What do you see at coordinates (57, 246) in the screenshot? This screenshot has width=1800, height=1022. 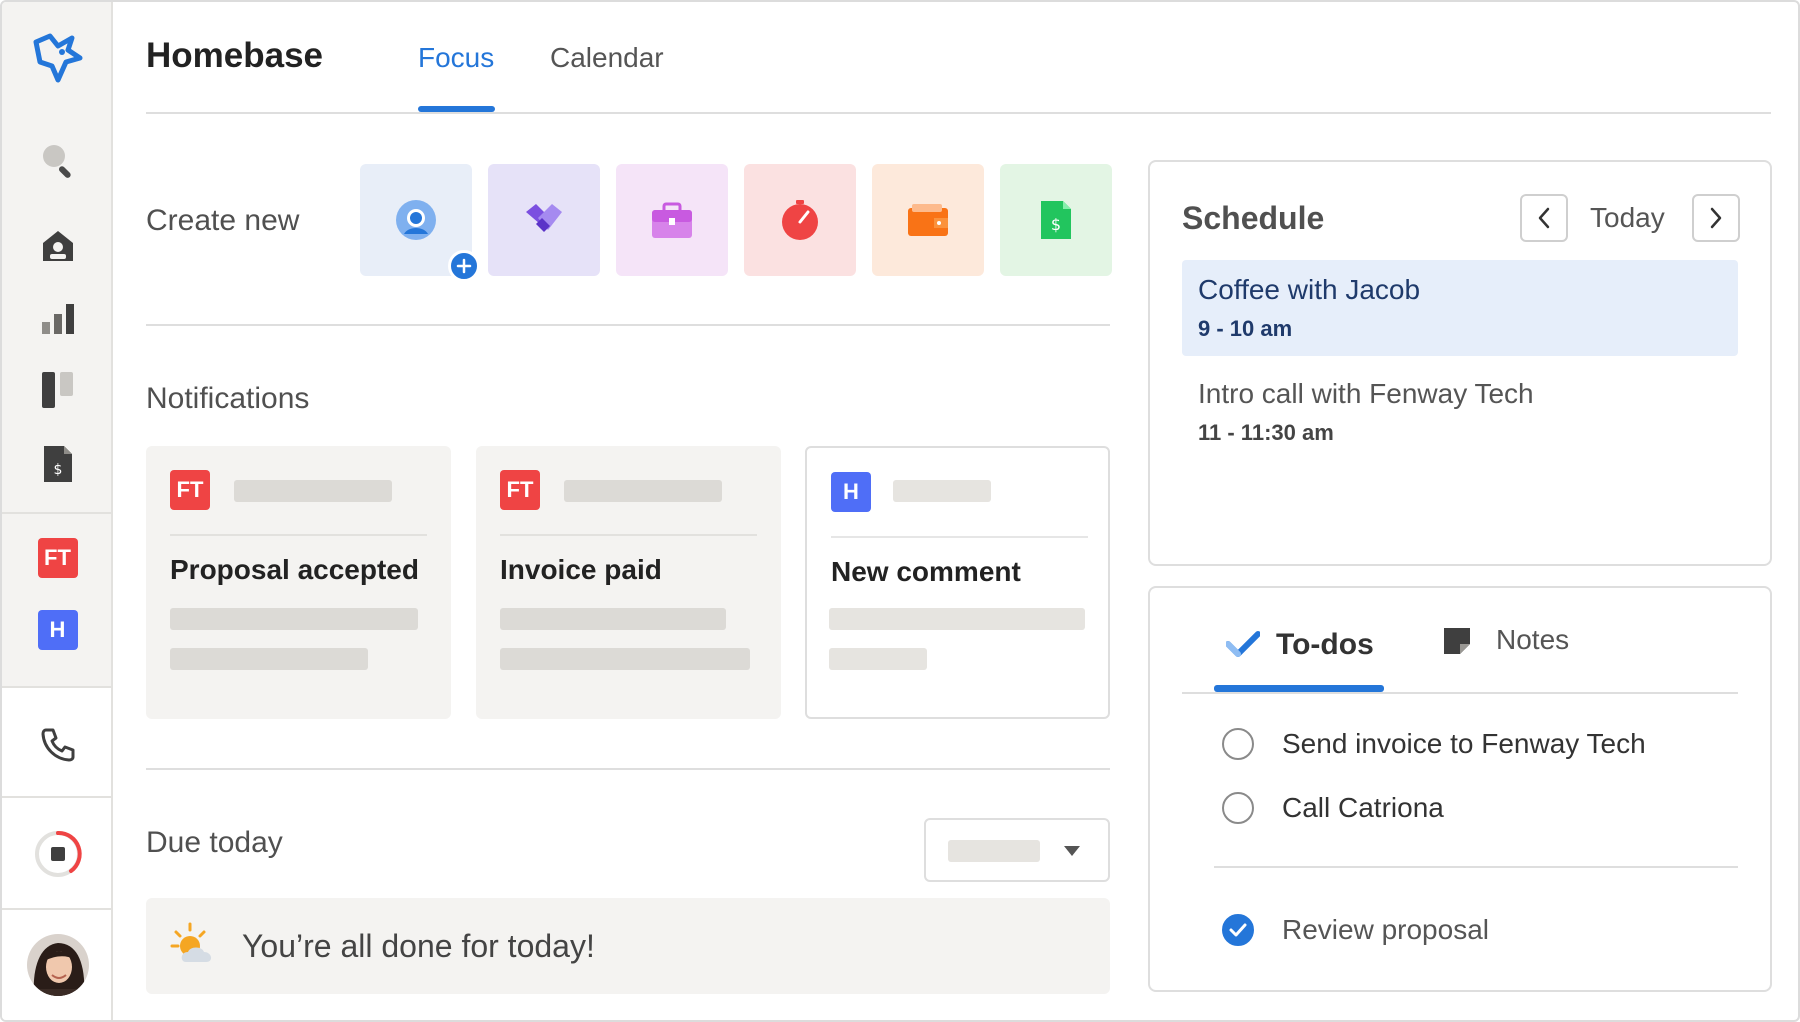 I see `home-icon` at bounding box center [57, 246].